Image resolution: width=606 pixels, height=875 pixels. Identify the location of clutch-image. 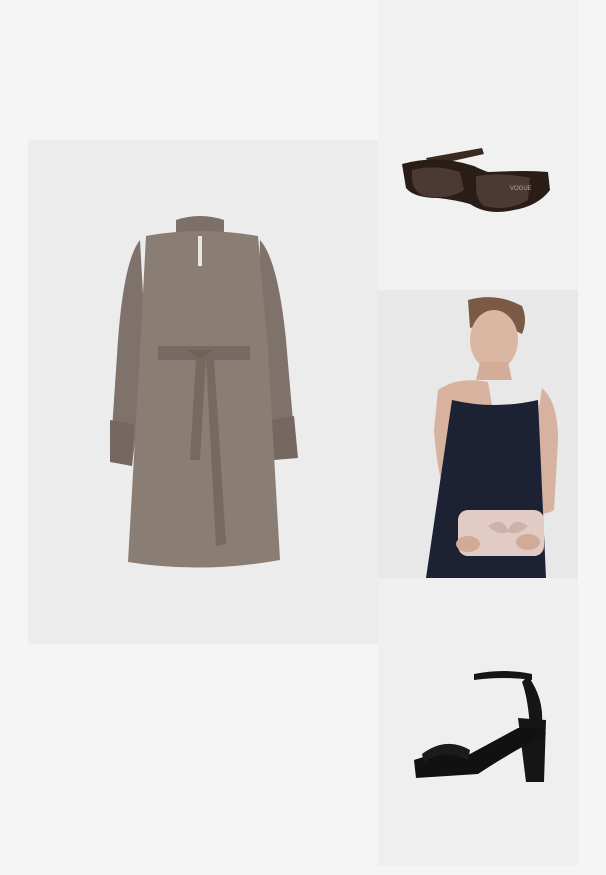
(492, 437).